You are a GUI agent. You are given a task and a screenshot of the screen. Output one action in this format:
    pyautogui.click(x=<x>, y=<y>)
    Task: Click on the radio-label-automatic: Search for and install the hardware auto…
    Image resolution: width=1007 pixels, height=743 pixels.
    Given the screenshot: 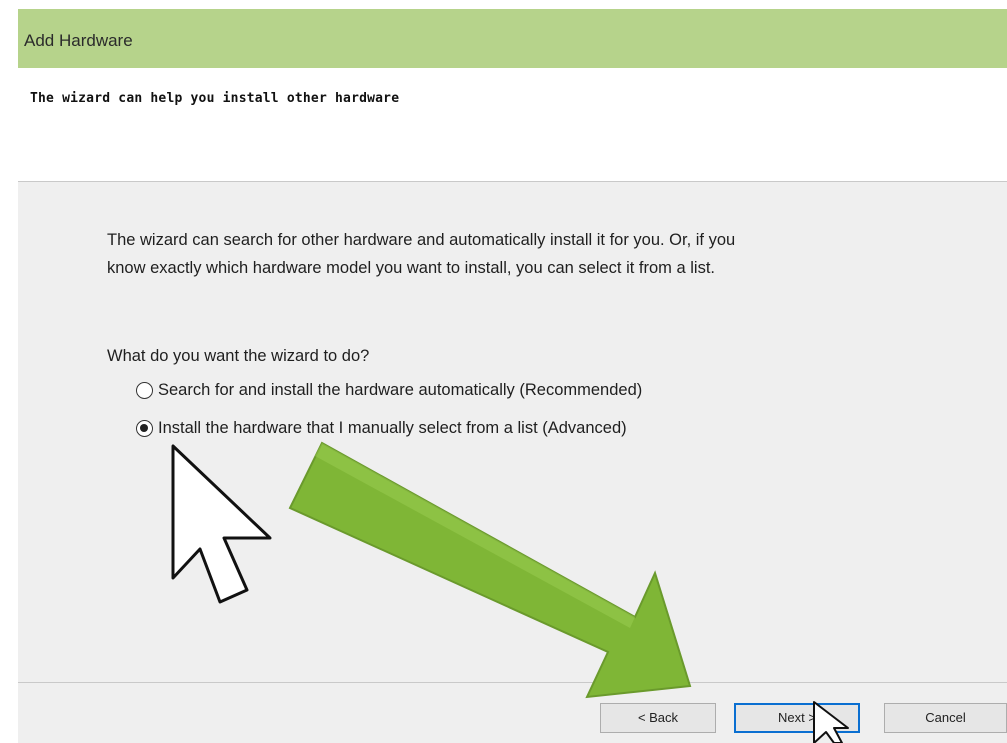 What is the action you would take?
    pyautogui.click(x=400, y=390)
    